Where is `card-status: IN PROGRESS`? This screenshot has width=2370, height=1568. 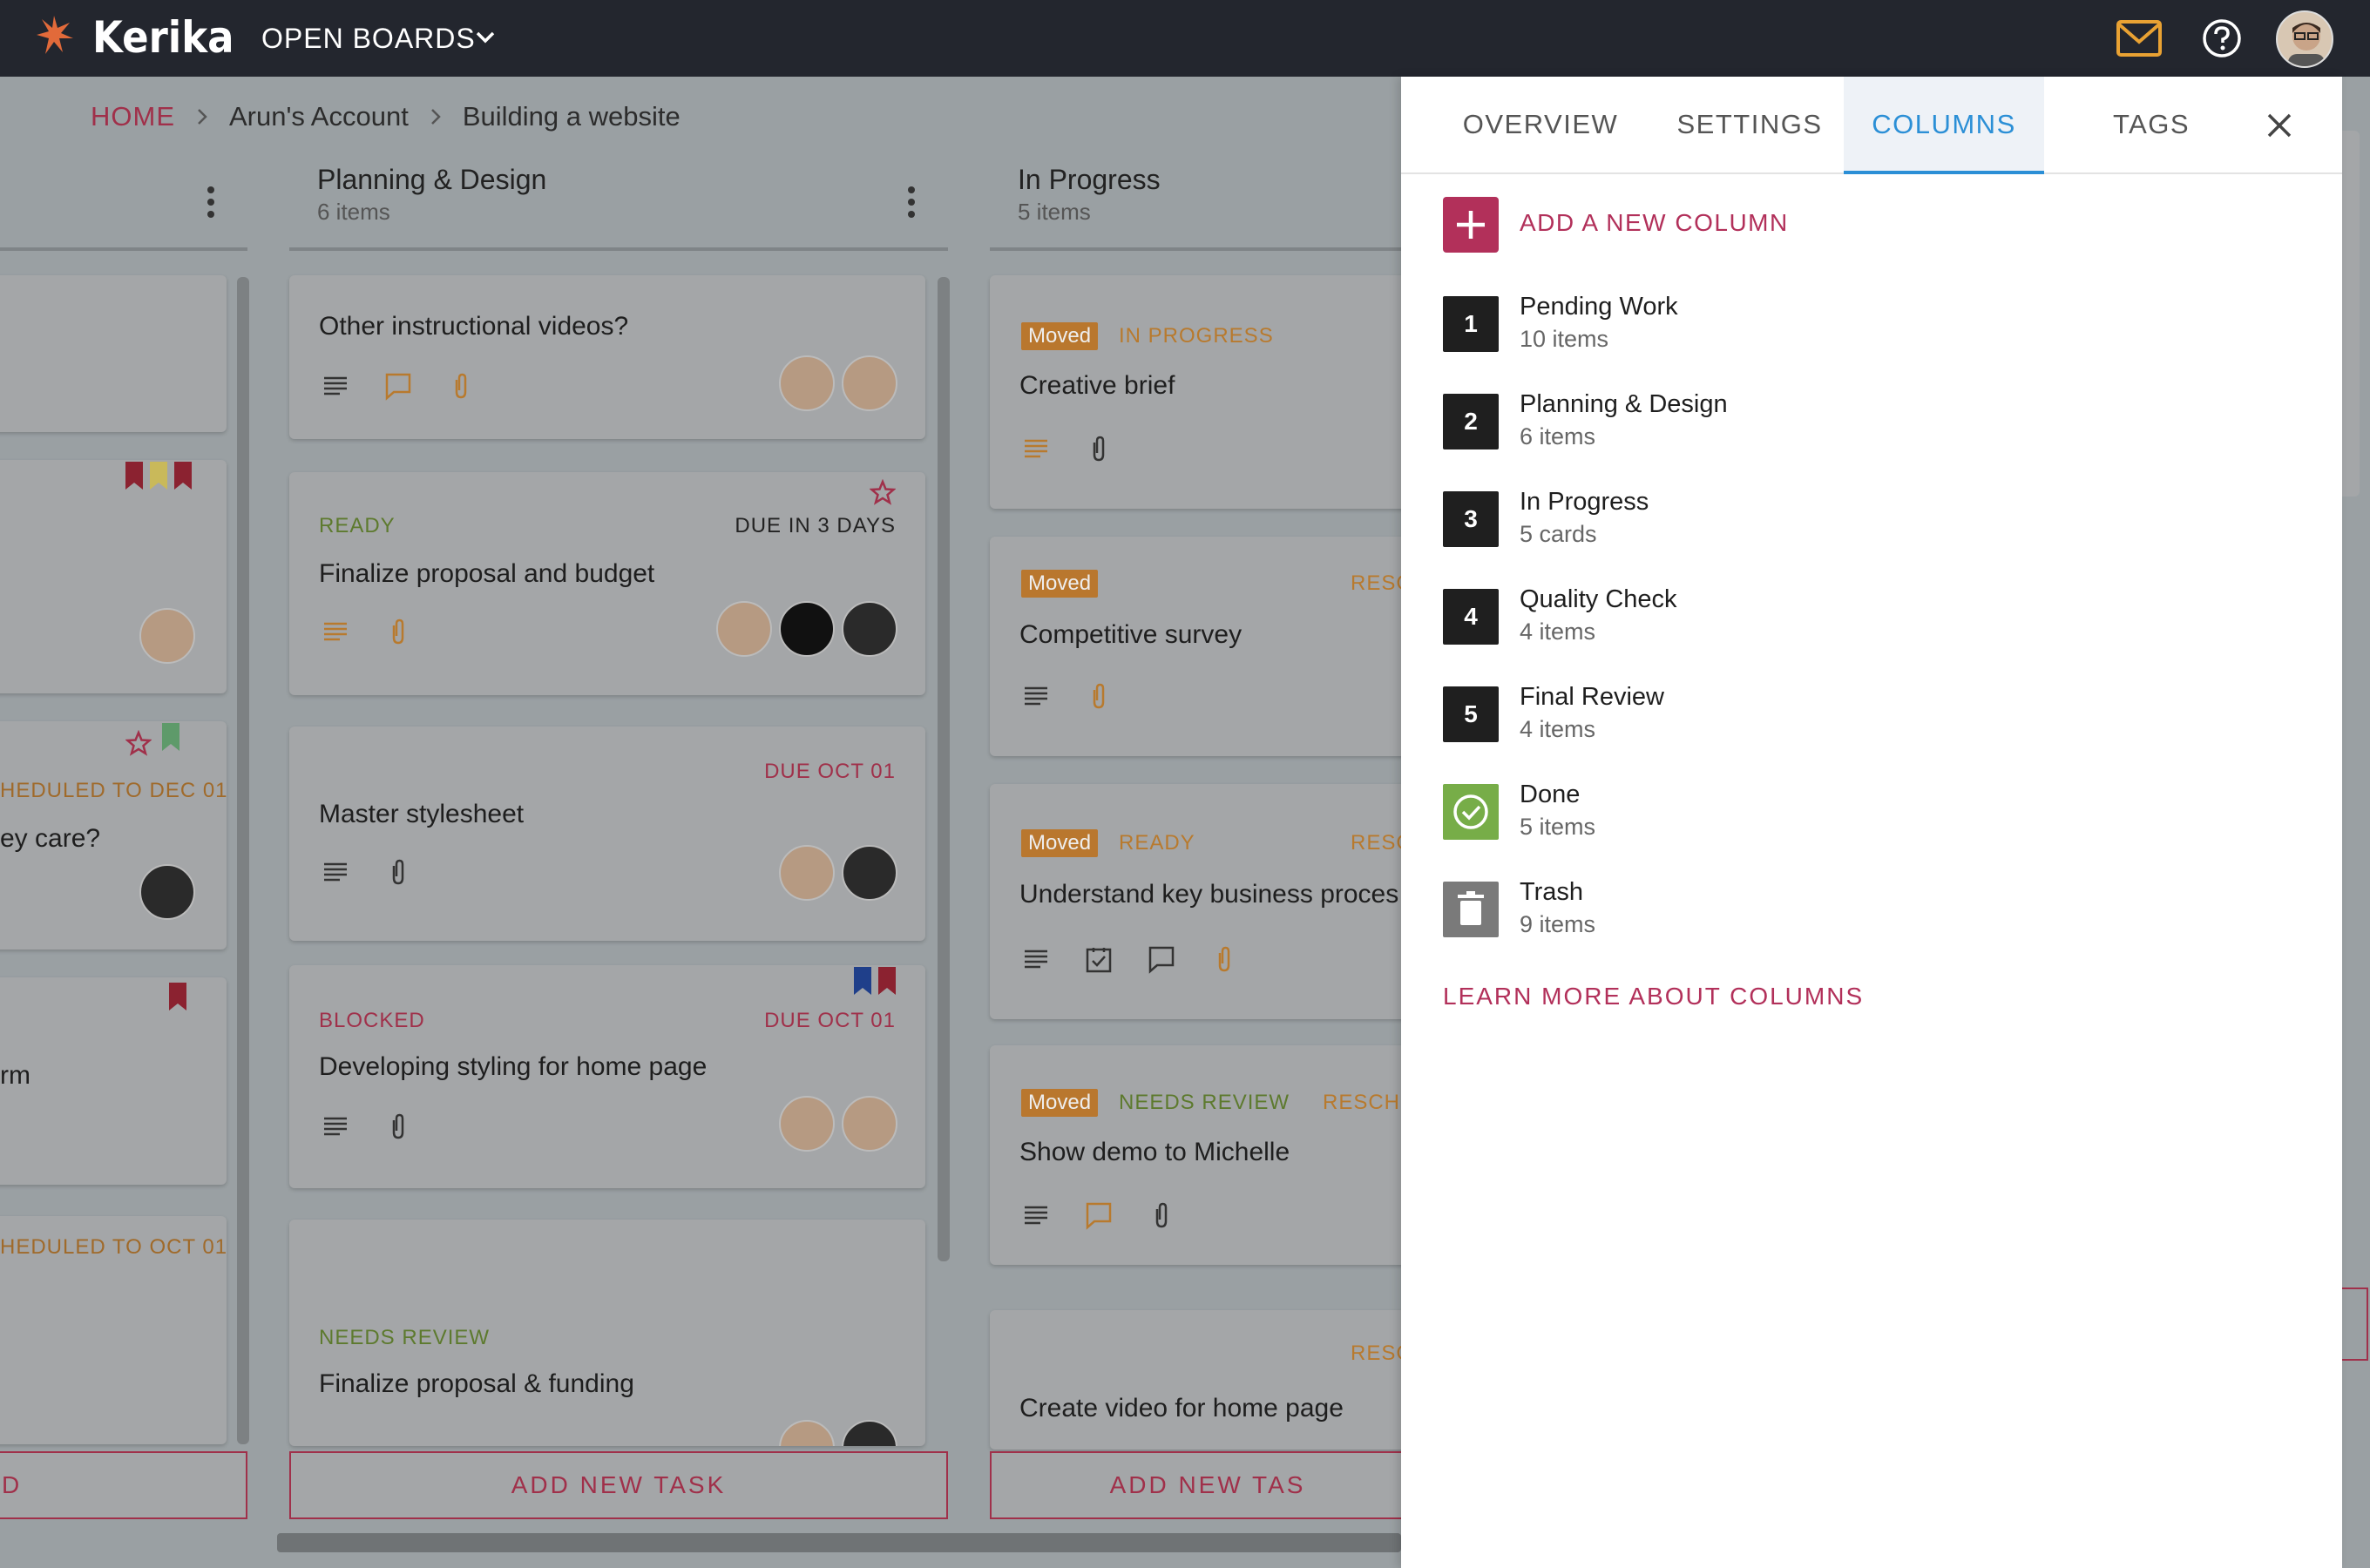
card-status: IN PROGRESS is located at coordinates (1196, 336).